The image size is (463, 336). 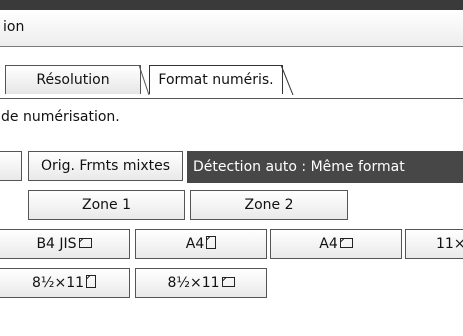 I want to click on tab-resolution: Résolution, so click(x=73, y=79).